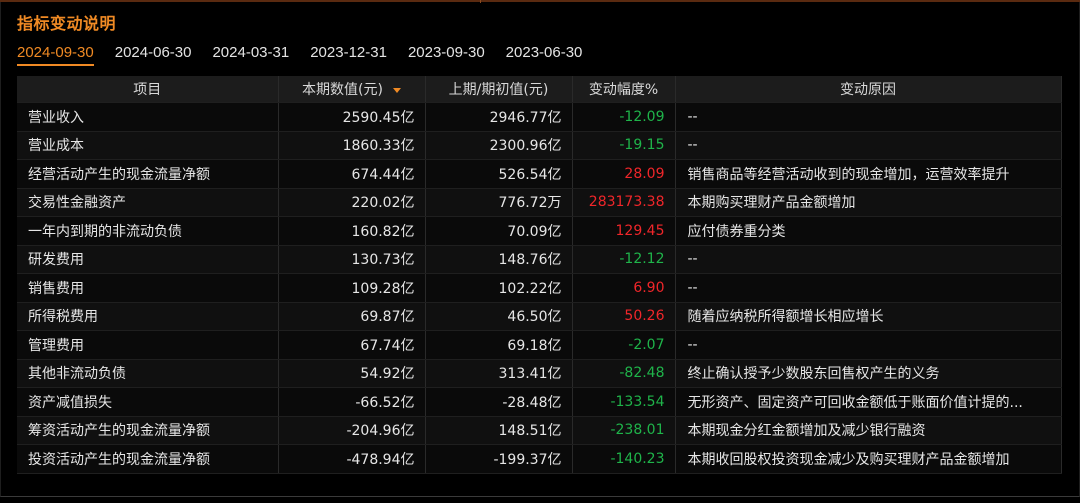 This screenshot has height=503, width=1080. I want to click on row-change-percent: 283173.38, so click(624, 202).